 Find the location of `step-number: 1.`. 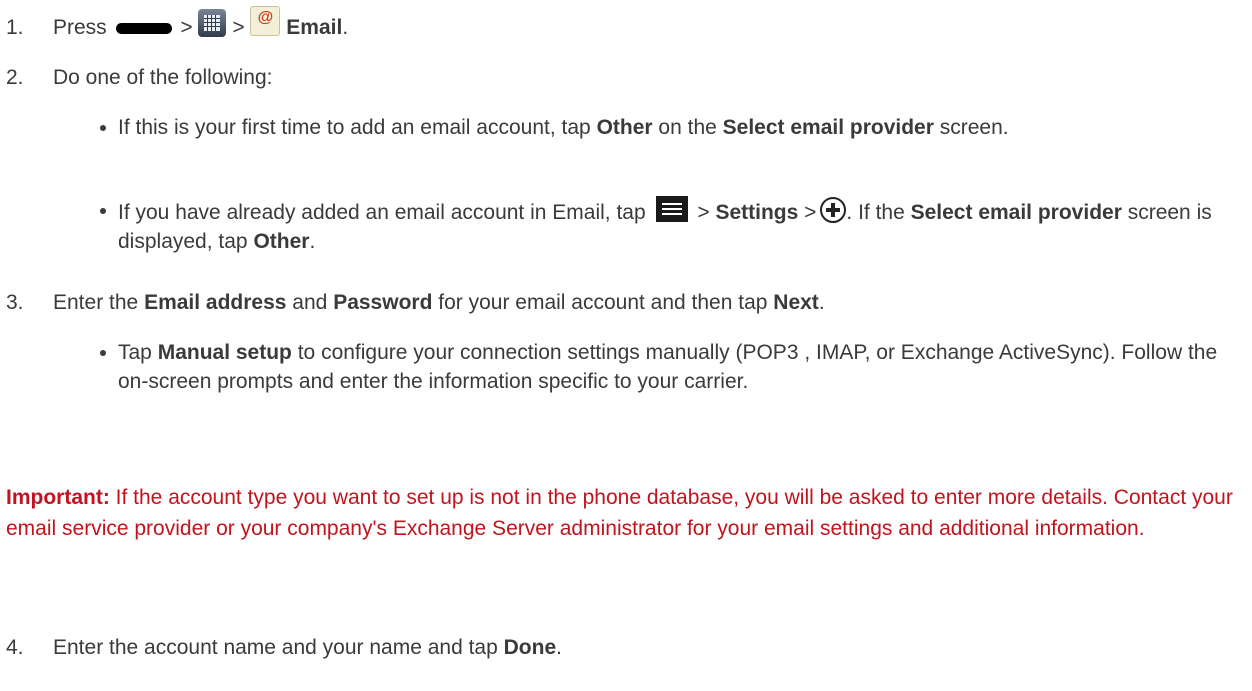

step-number: 1. is located at coordinates (15, 27).